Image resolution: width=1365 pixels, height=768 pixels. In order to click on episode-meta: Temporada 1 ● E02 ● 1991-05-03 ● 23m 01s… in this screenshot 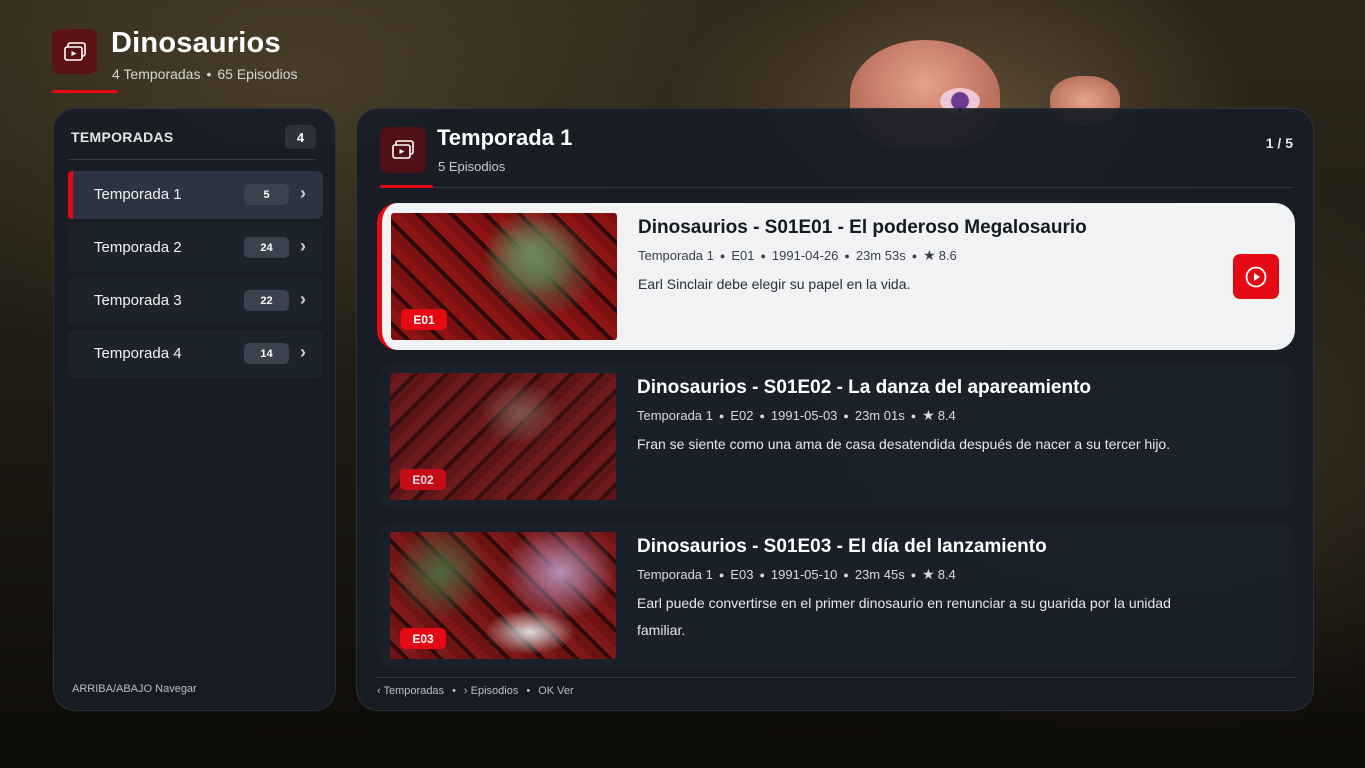, I will do `click(796, 415)`.